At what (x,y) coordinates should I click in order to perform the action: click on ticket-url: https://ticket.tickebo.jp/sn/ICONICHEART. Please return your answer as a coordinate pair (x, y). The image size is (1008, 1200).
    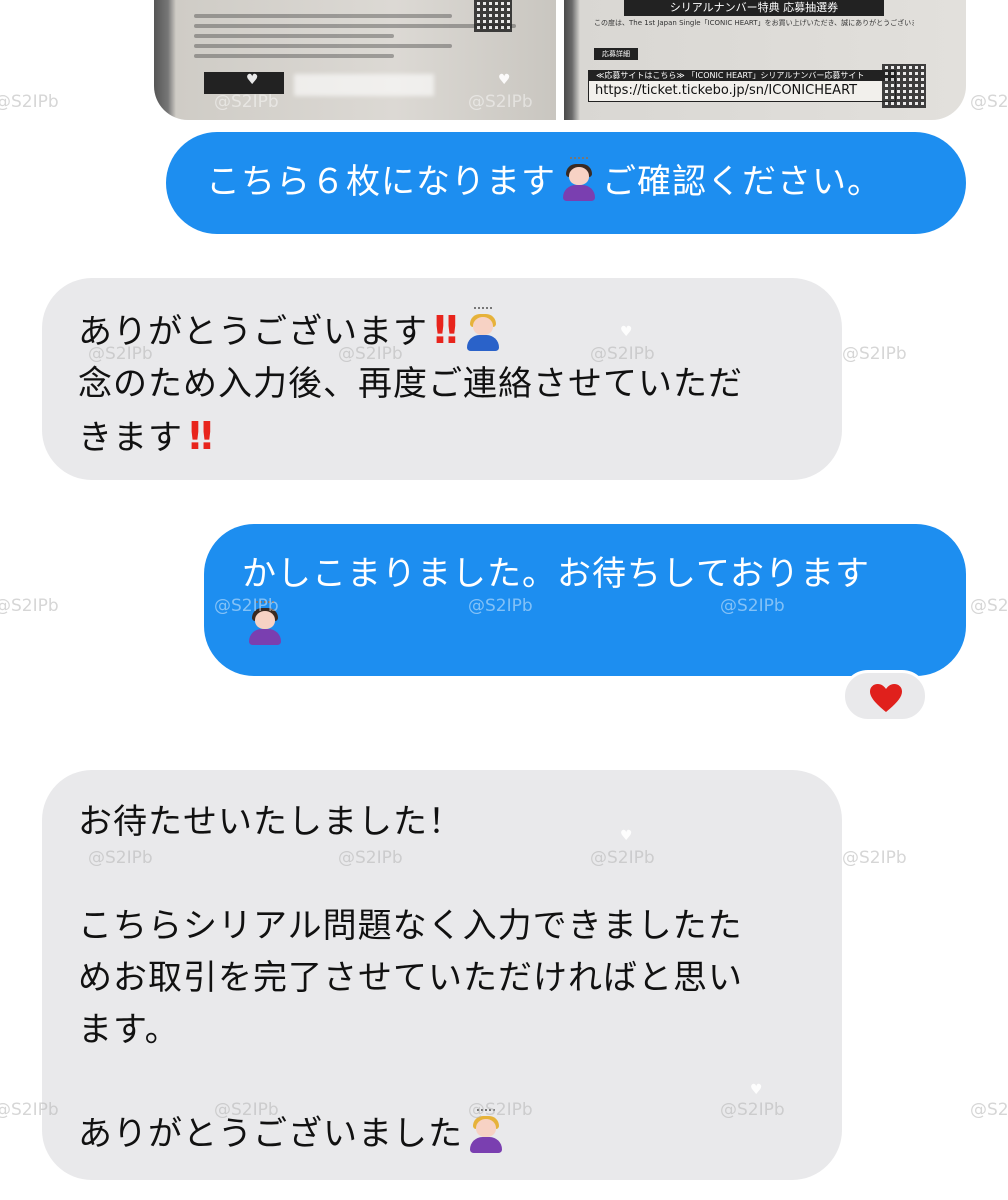
    Looking at the image, I should click on (742, 91).